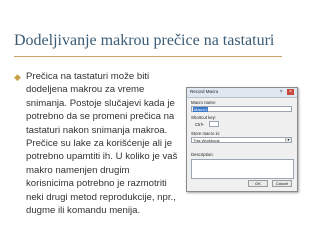 The image size is (320, 240). What do you see at coordinates (242, 169) in the screenshot?
I see `description-textarea` at bounding box center [242, 169].